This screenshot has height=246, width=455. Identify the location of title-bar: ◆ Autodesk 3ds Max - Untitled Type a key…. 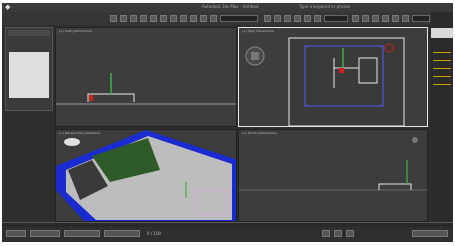
(227, 7).